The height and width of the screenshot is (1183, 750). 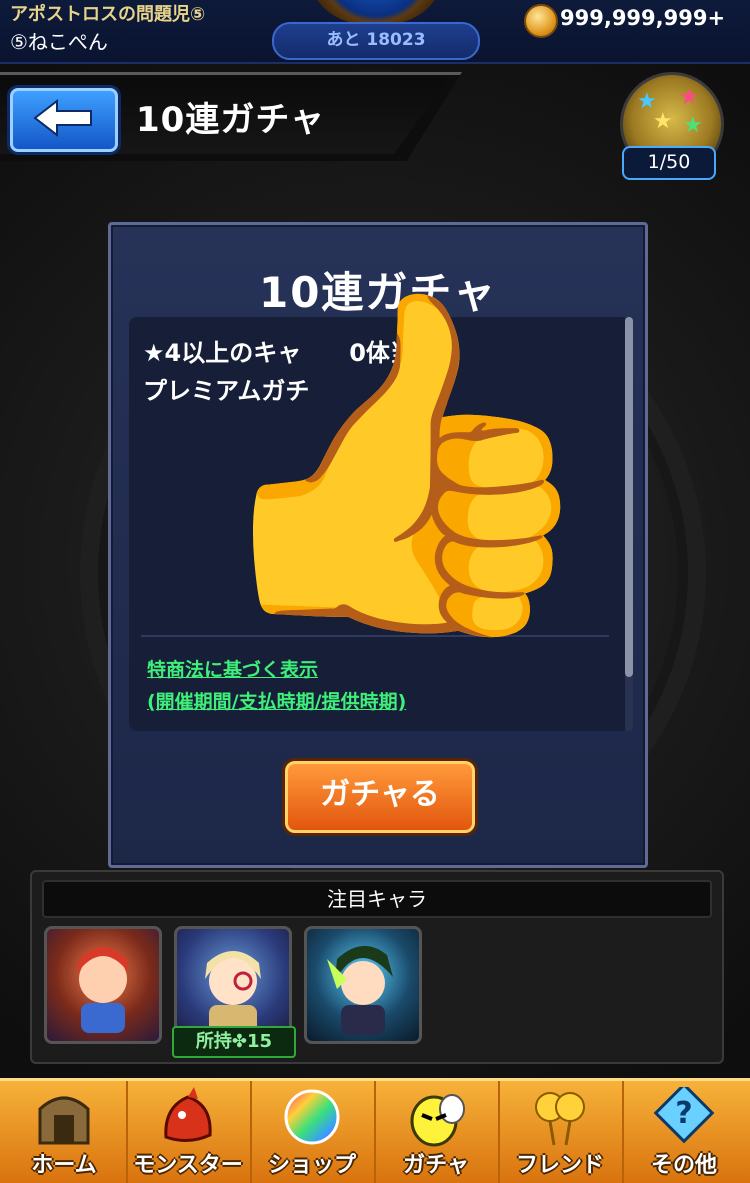 What do you see at coordinates (376, 41) in the screenshot?
I see `exp-remaining: あと 18023` at bounding box center [376, 41].